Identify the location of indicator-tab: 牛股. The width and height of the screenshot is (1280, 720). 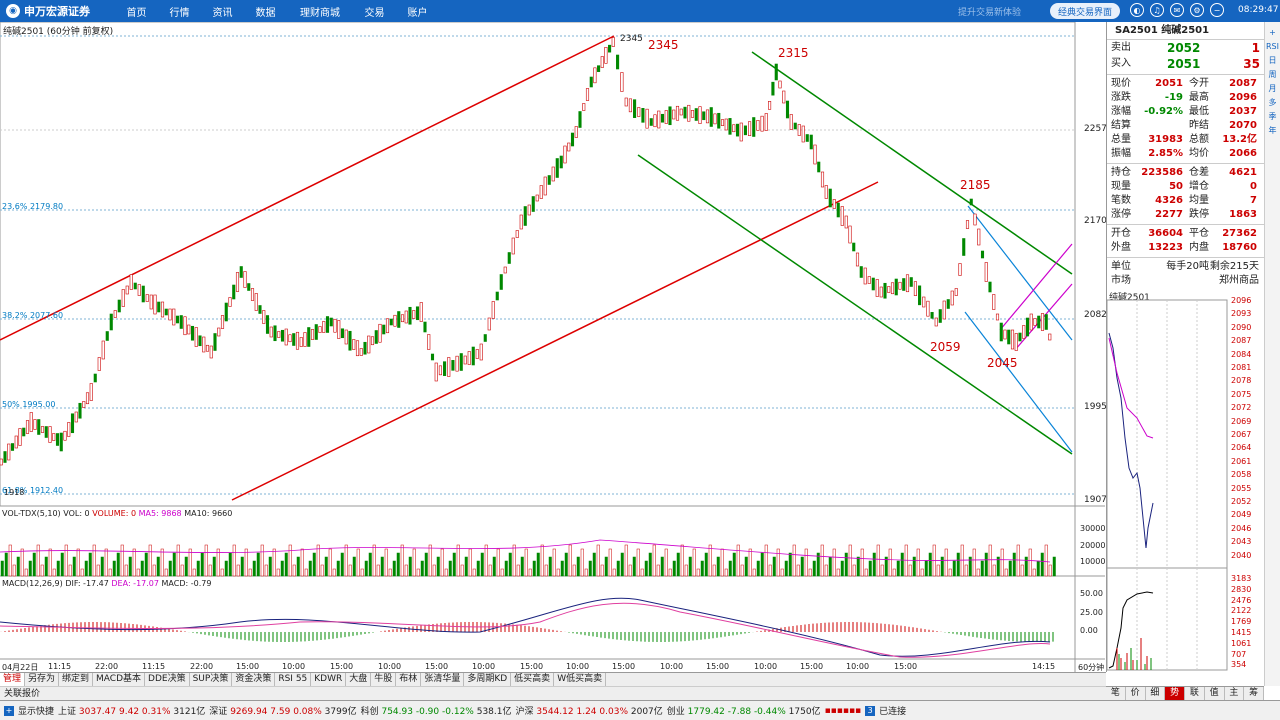
(384, 679).